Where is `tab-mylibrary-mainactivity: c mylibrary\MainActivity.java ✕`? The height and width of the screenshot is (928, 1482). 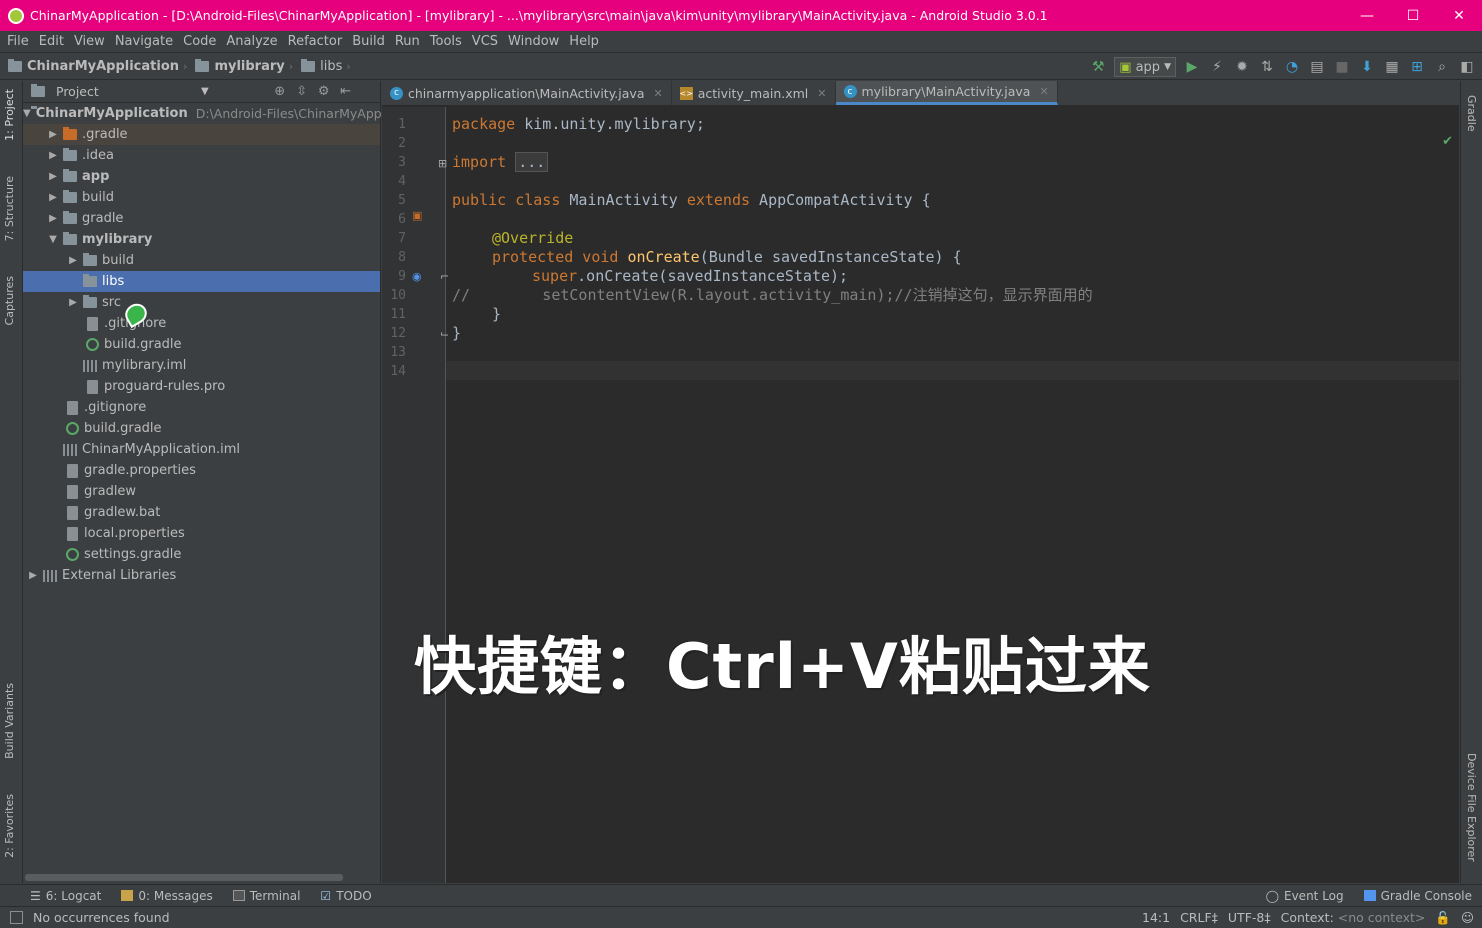 tab-mylibrary-mainactivity: c mylibrary\MainActivity.java ✕ is located at coordinates (946, 93).